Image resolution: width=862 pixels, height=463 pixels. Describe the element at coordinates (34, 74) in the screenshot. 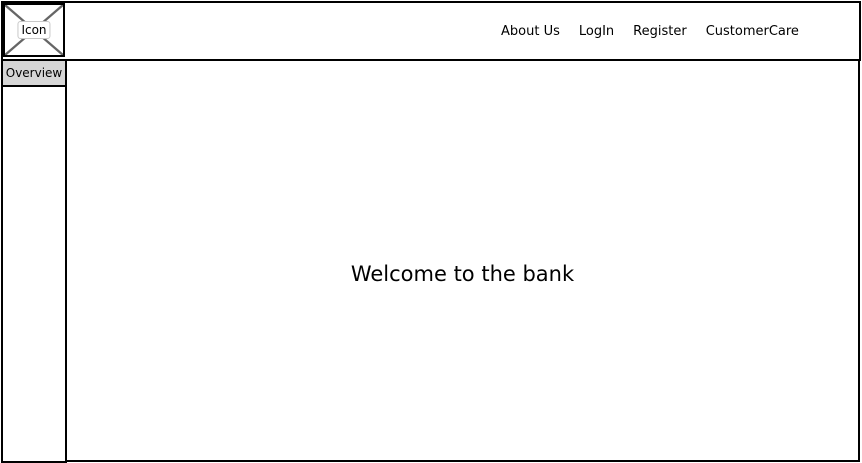

I see `sidebar-item-overview: Overview` at that location.